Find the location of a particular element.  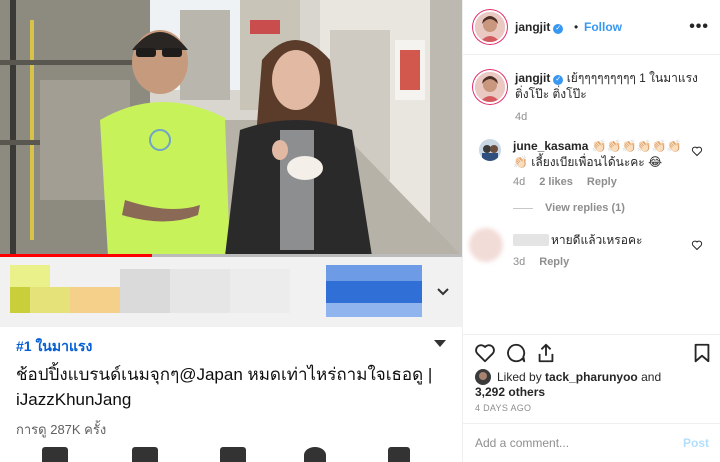

caption-avatar is located at coordinates (490, 87).